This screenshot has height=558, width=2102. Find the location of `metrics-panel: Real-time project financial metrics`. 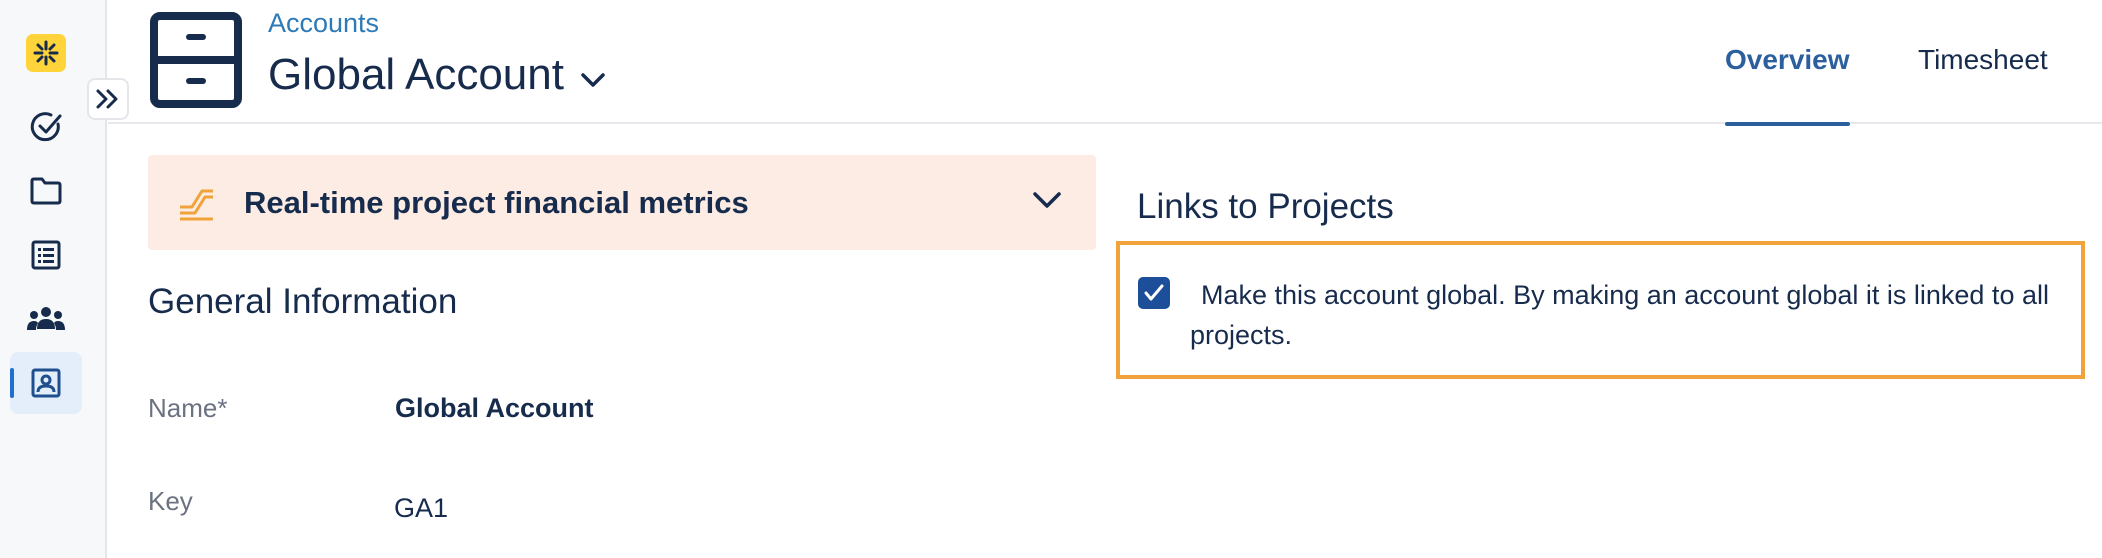

metrics-panel: Real-time project financial metrics is located at coordinates (622, 202).